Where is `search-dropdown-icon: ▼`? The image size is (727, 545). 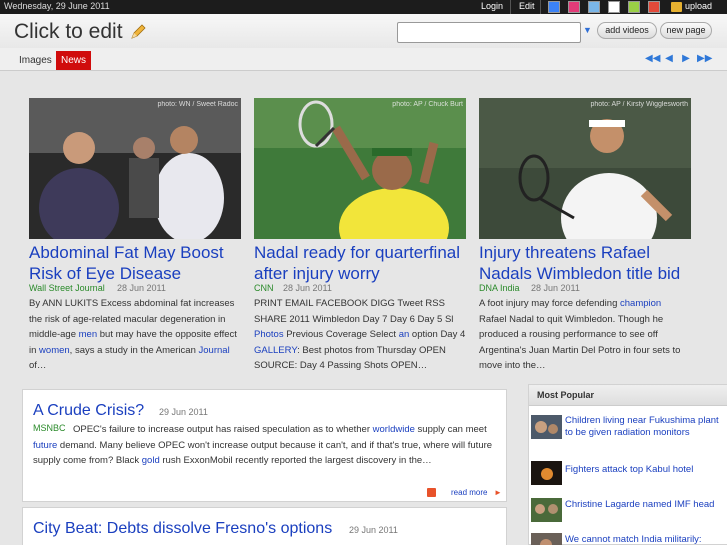
search-dropdown-icon: ▼ is located at coordinates (587, 30).